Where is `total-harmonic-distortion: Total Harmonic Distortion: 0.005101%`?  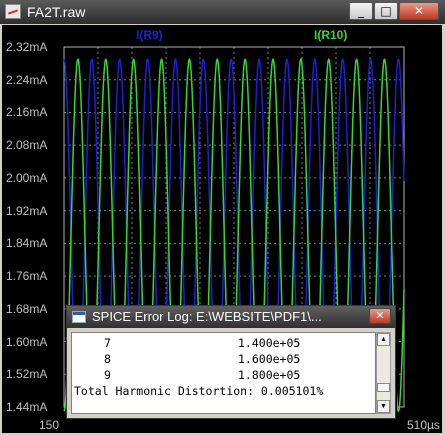
total-harmonic-distortion: Total Harmonic Distortion: 0.005101% is located at coordinates (199, 391).